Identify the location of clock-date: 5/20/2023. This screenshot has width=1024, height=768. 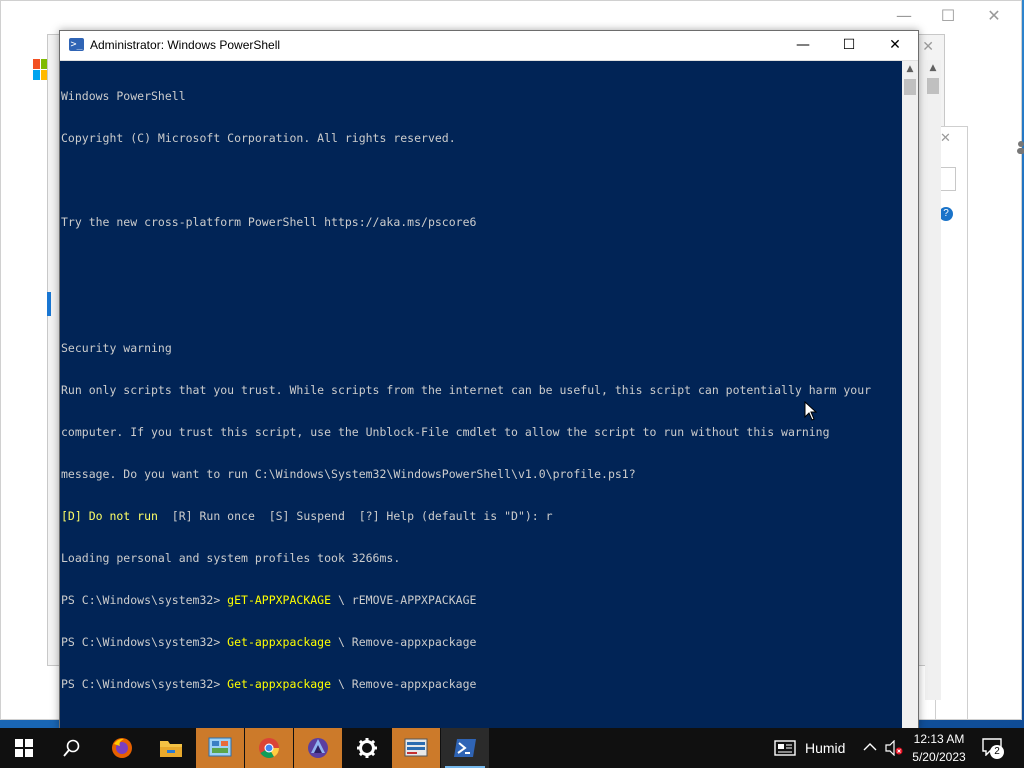
(939, 757).